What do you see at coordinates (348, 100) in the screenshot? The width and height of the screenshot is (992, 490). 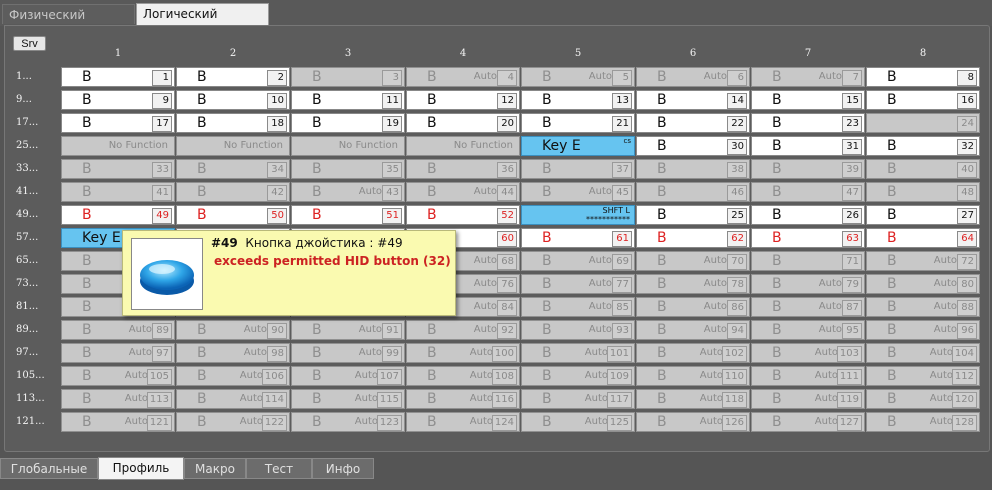 I see `button-cell: B 11` at bounding box center [348, 100].